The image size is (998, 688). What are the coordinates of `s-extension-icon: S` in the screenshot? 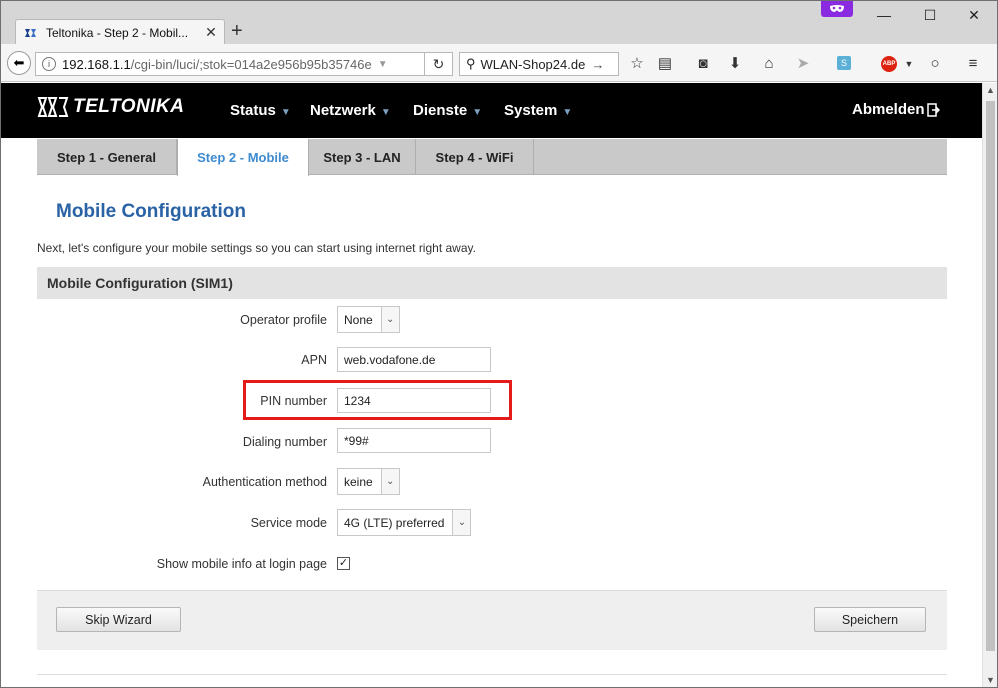 It's located at (844, 63).